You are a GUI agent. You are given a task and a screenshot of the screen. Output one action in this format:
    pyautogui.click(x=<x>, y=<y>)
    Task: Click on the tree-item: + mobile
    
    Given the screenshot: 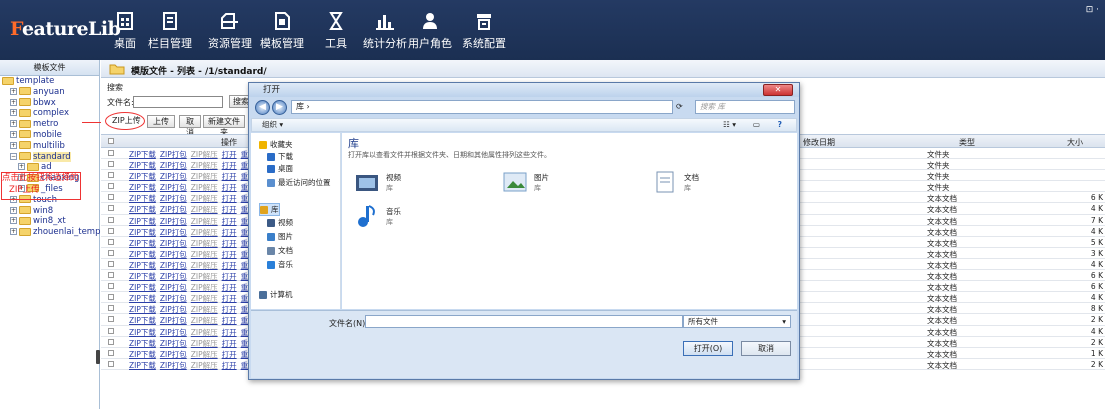 What is the action you would take?
    pyautogui.click(x=49, y=135)
    